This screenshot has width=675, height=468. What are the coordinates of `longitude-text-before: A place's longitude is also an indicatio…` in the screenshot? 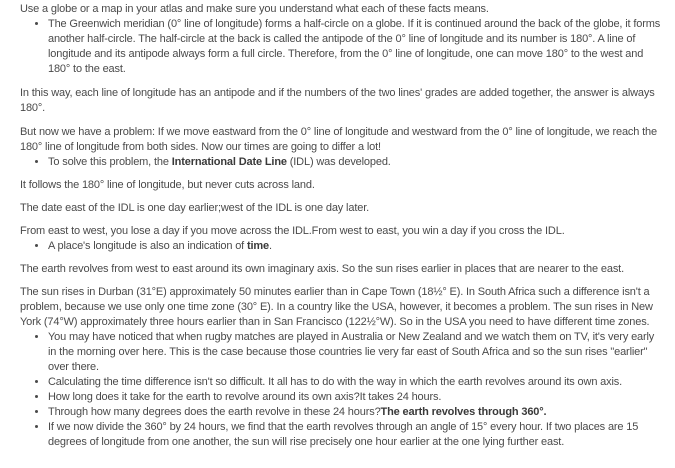 It's located at (147, 246).